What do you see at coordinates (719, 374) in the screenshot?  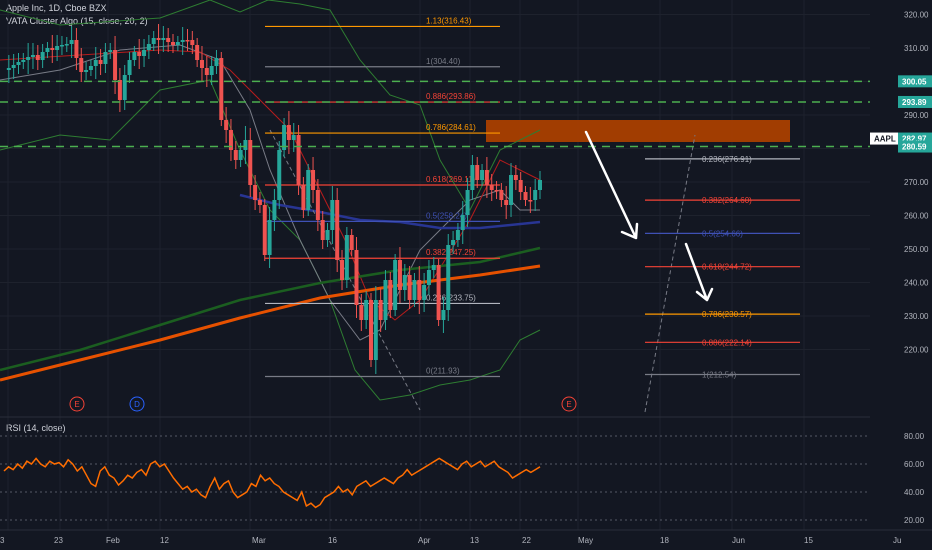 I see `fib-right-label: 1(212.54)` at bounding box center [719, 374].